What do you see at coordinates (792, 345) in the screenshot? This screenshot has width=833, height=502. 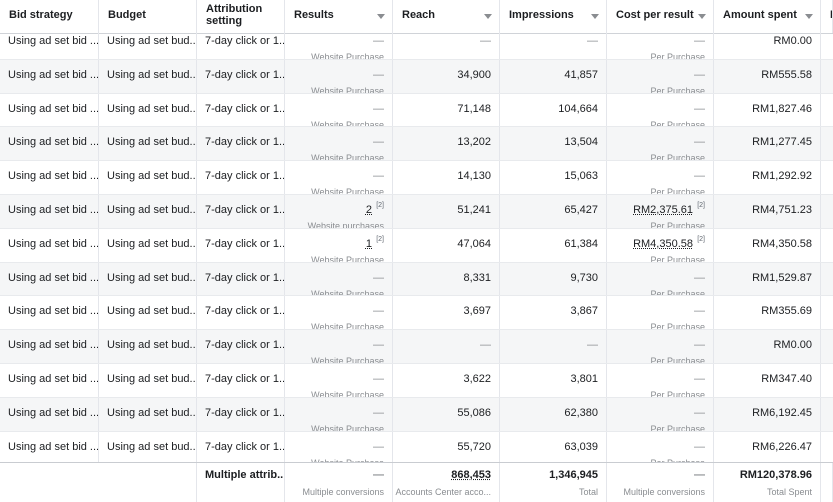 I see `amount-spent-value: RM0.00` at bounding box center [792, 345].